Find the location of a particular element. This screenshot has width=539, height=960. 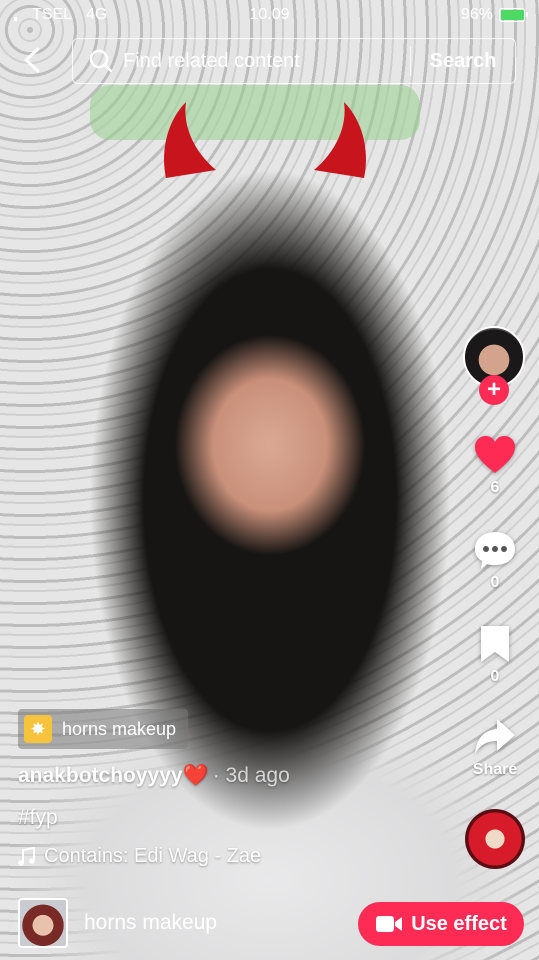

battery-icon is located at coordinates (513, 15).